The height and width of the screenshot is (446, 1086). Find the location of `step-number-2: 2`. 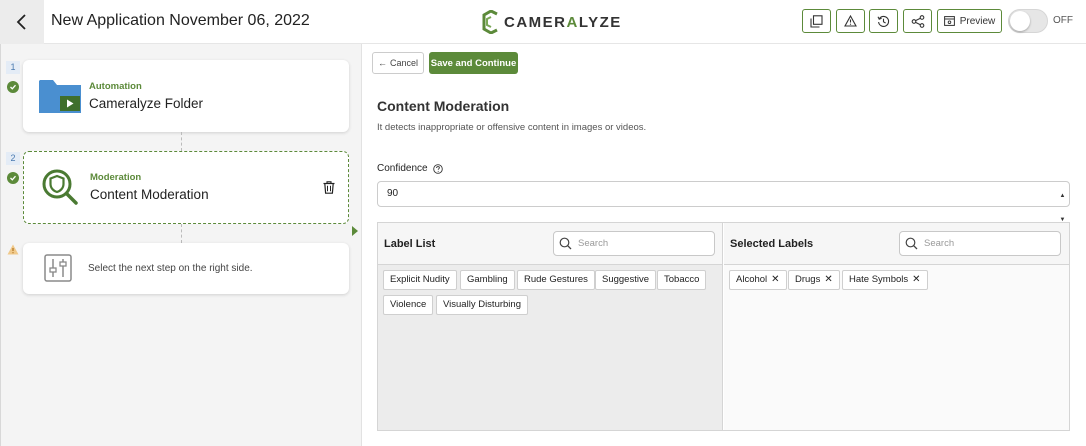

step-number-2: 2 is located at coordinates (13, 158).